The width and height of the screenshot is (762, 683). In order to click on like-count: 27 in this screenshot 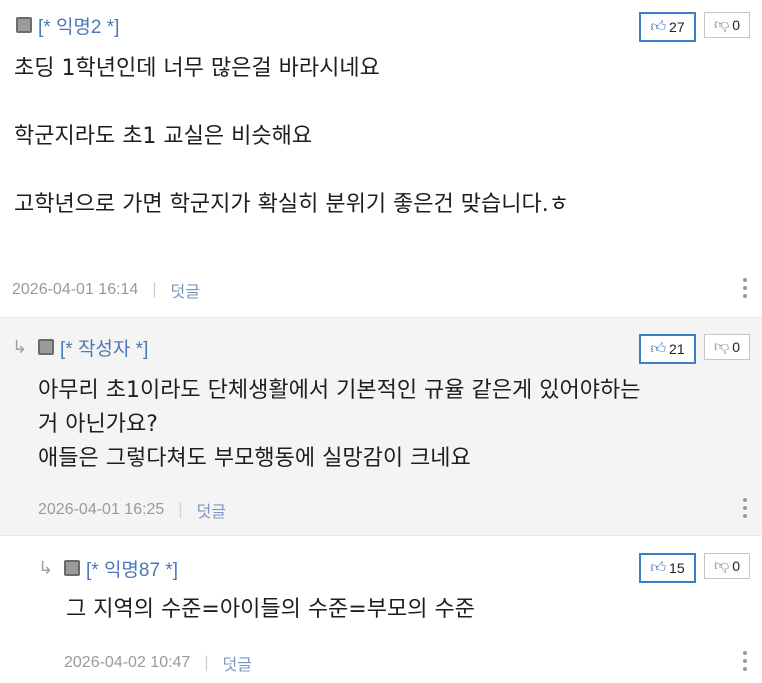, I will do `click(677, 27)`.